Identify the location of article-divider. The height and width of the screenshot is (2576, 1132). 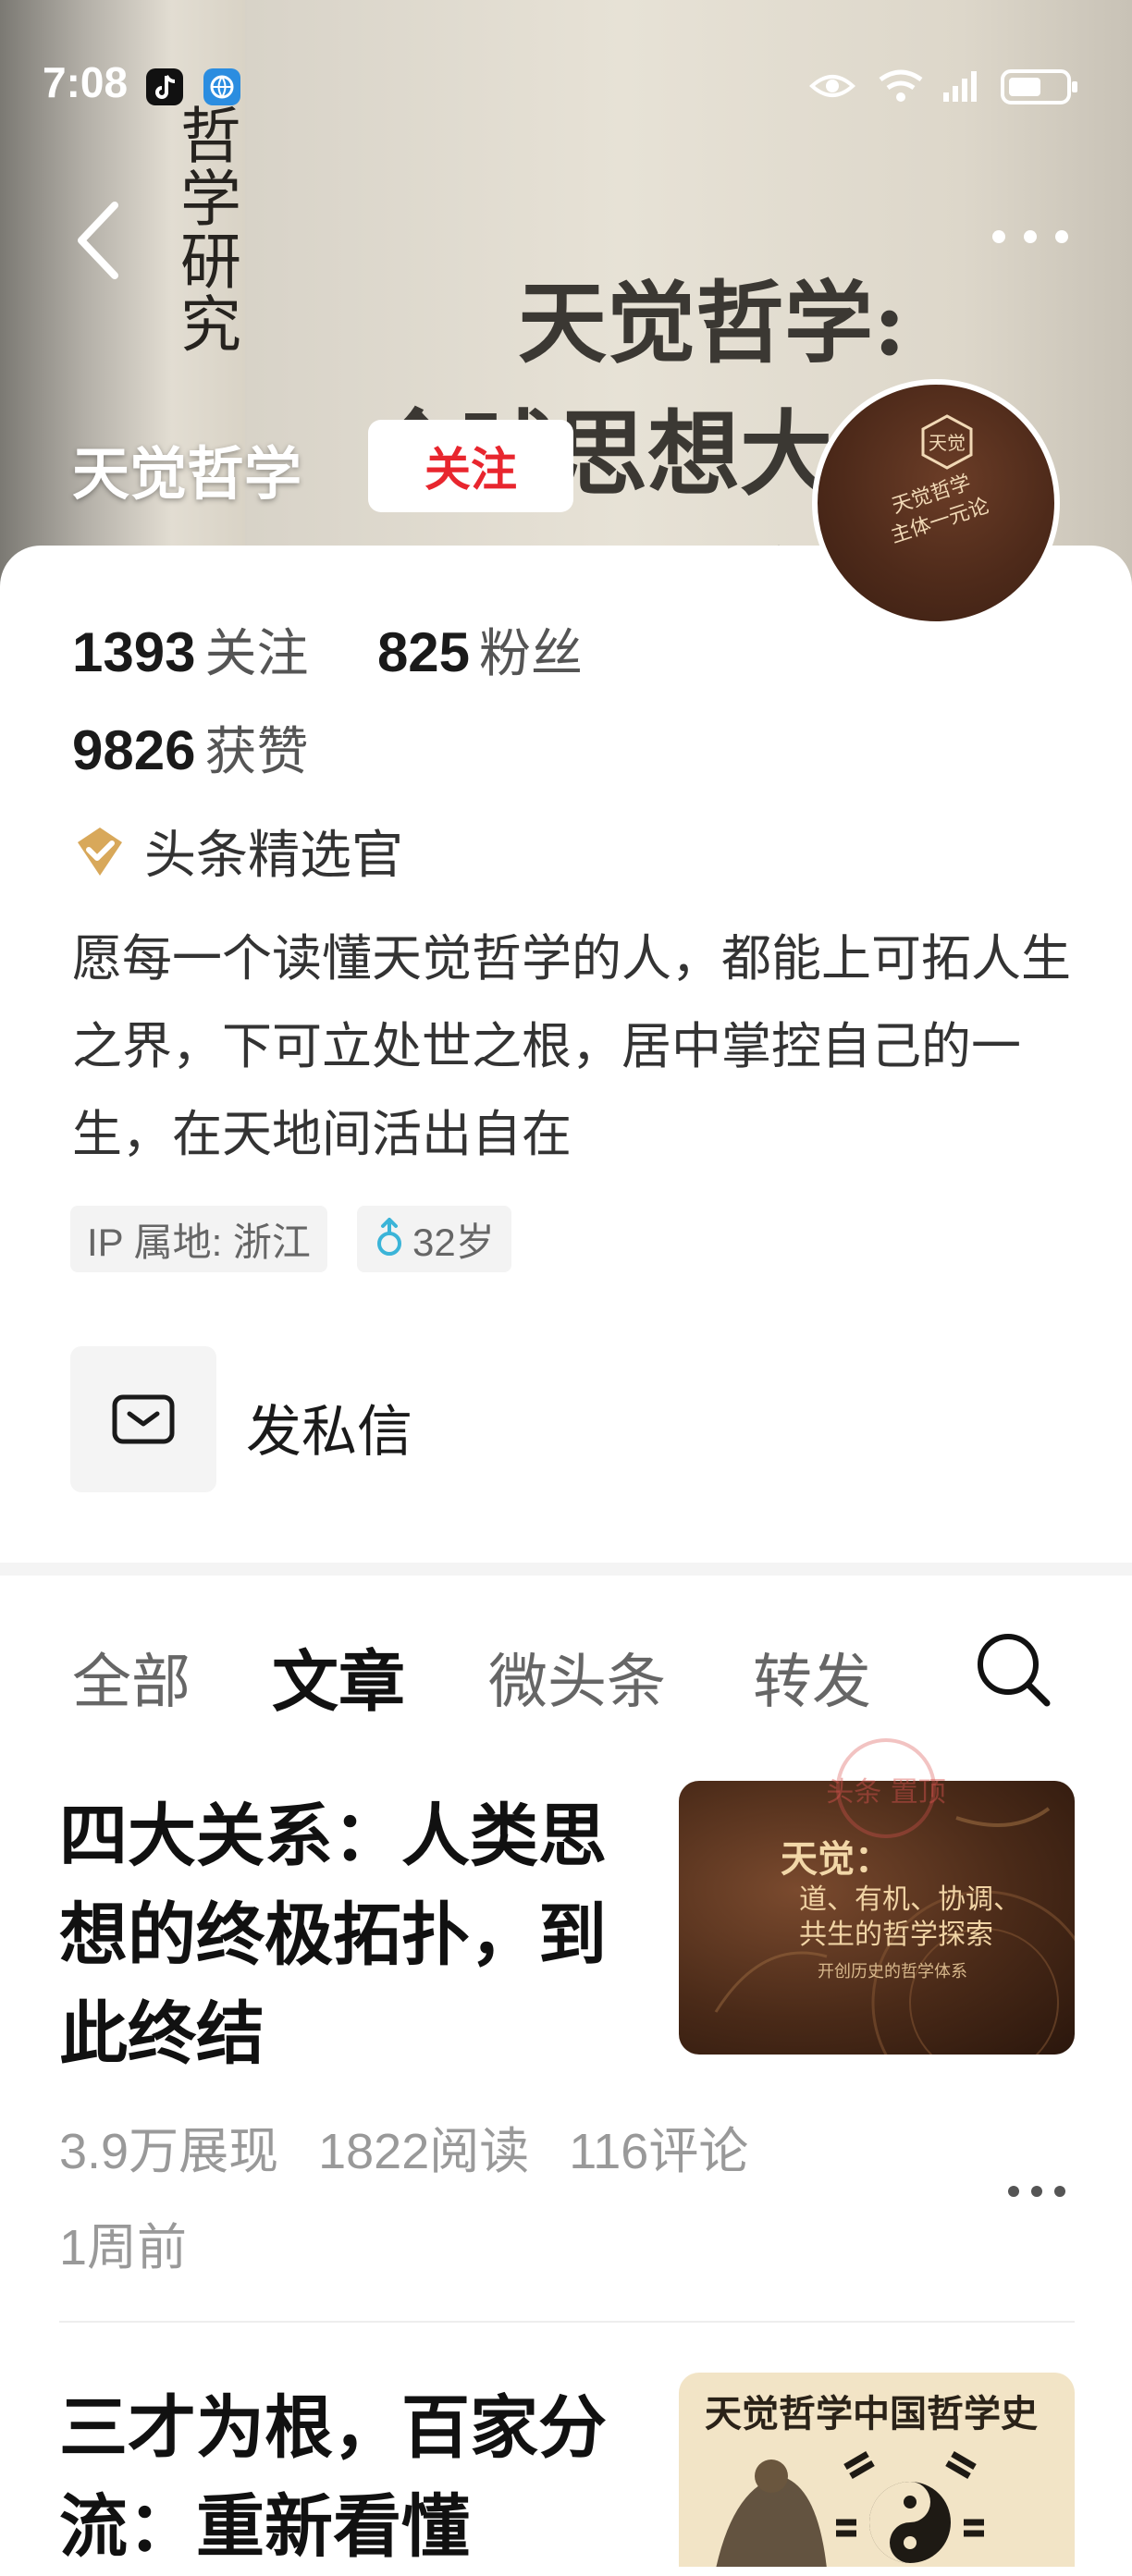
(567, 2322).